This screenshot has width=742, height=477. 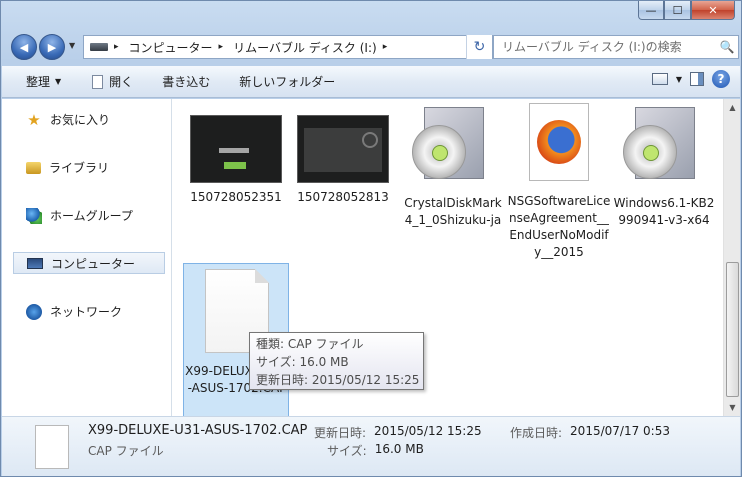 What do you see at coordinates (287, 82) in the screenshot?
I see `new-folder-label: 新しいフォルダー` at bounding box center [287, 82].